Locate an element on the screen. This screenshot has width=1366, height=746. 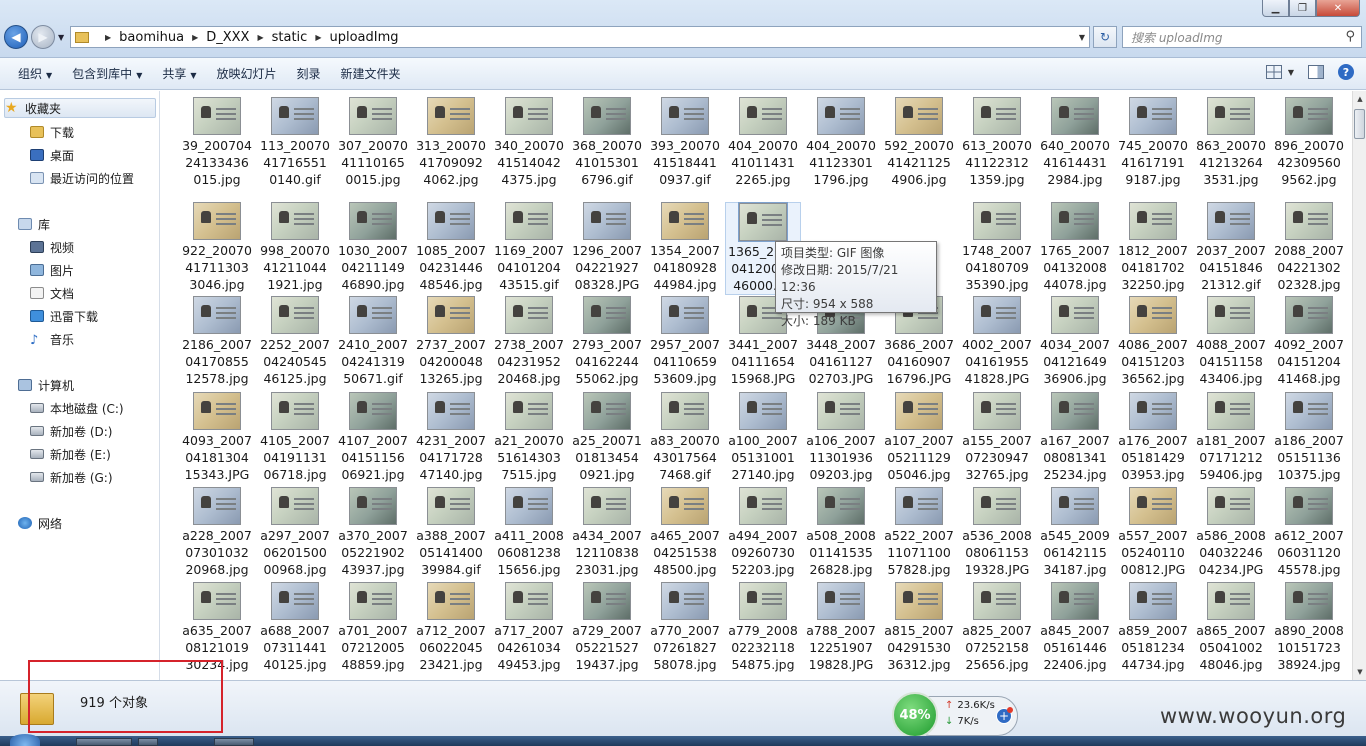
file-item: a536_2008 08061153 19328.JPG is located at coordinates (997, 532).